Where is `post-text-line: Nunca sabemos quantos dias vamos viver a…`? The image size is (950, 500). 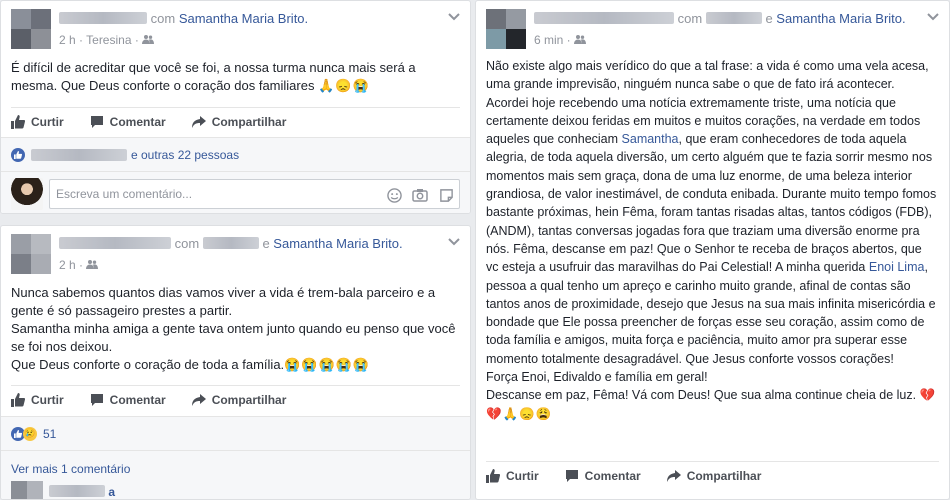 post-text-line: Nunca sabemos quantos dias vamos viver a… is located at coordinates (223, 301).